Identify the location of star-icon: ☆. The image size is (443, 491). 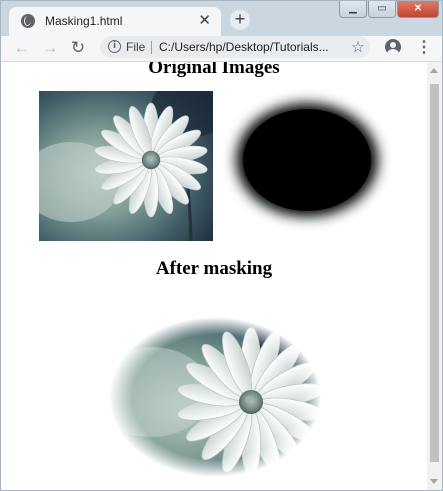
(358, 48).